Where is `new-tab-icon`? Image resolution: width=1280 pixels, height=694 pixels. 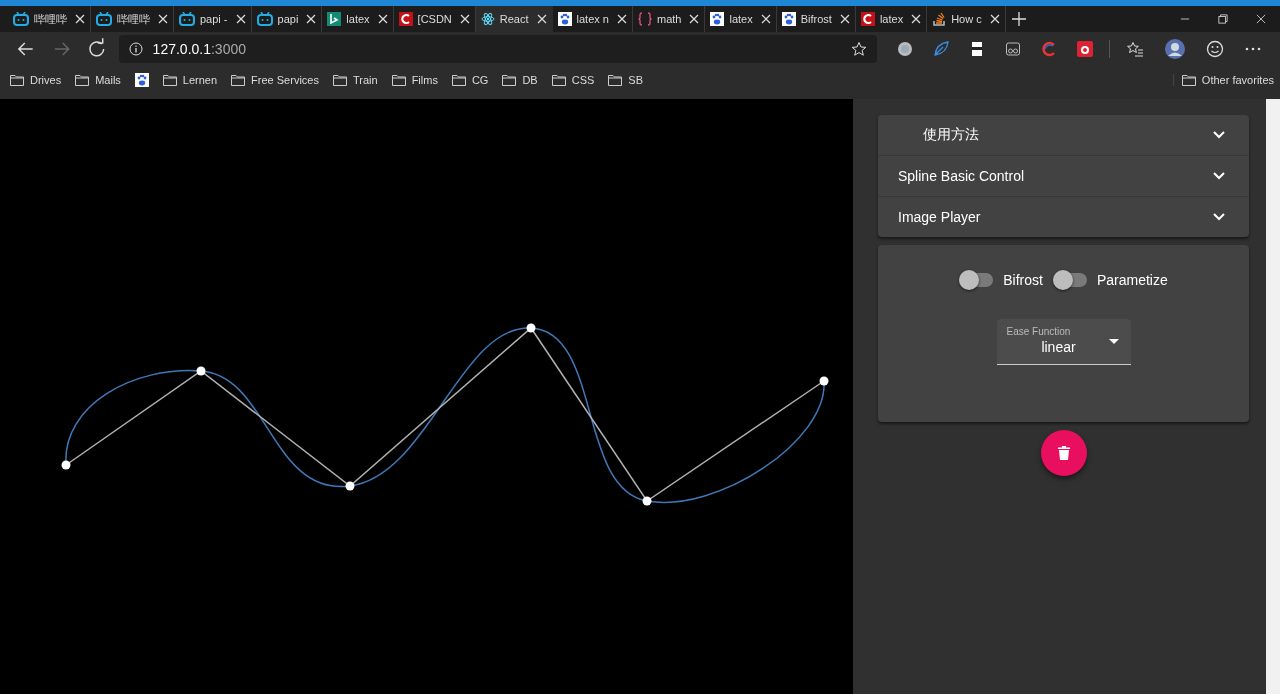 new-tab-icon is located at coordinates (1018, 19).